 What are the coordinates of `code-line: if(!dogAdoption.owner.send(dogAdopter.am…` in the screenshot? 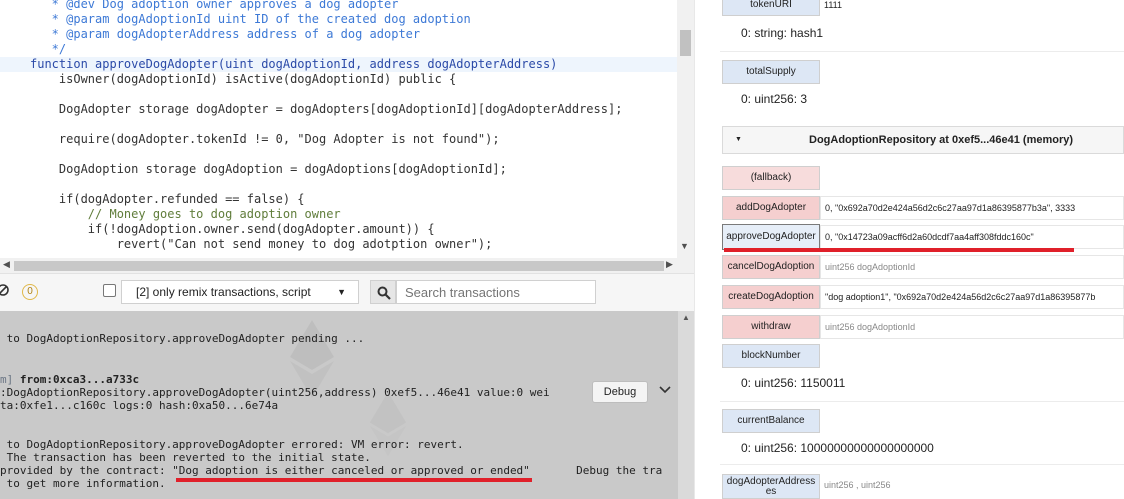 It's located at (232, 229).